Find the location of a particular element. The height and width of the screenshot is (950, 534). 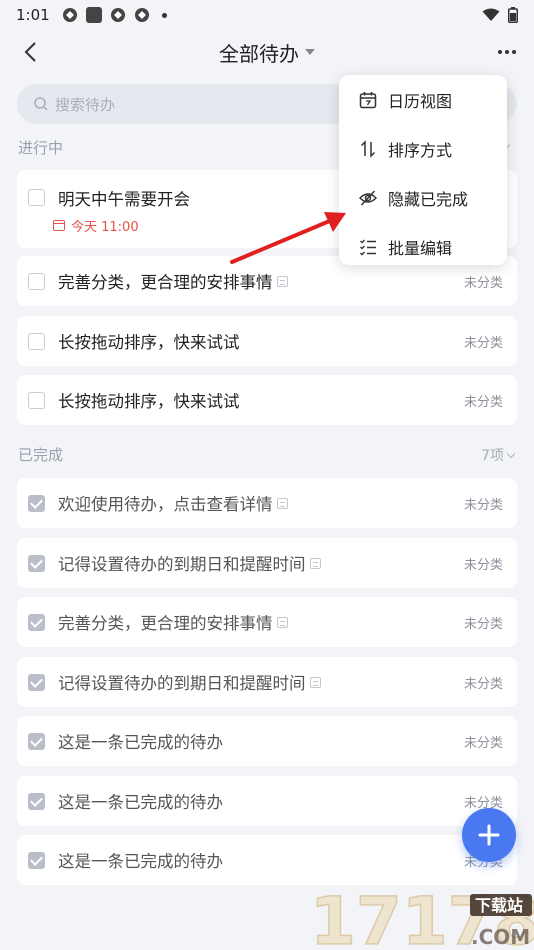

page-title: 全部待办 is located at coordinates (259, 53).